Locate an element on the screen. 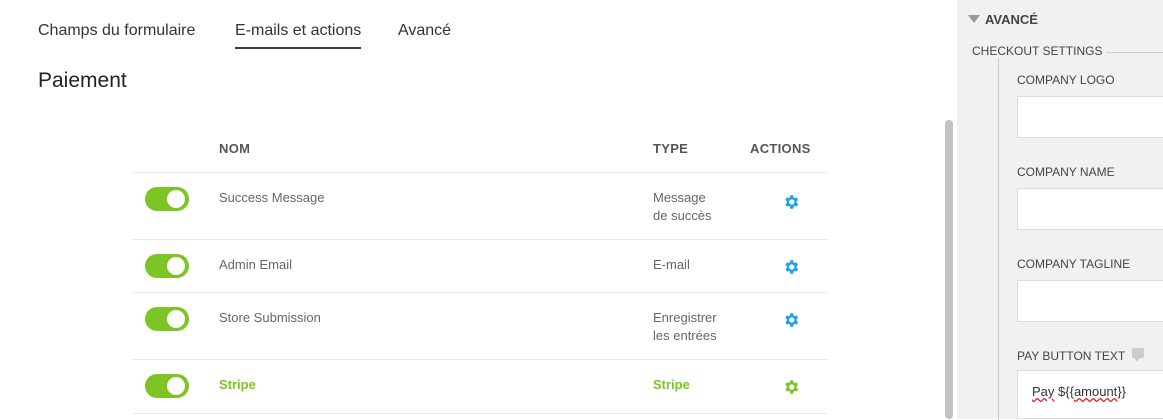  header-type: TYPE is located at coordinates (671, 148).